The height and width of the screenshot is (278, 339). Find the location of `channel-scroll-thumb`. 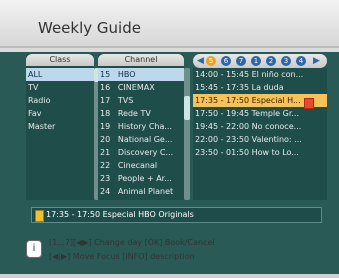

channel-scroll-thumb is located at coordinates (187, 108).